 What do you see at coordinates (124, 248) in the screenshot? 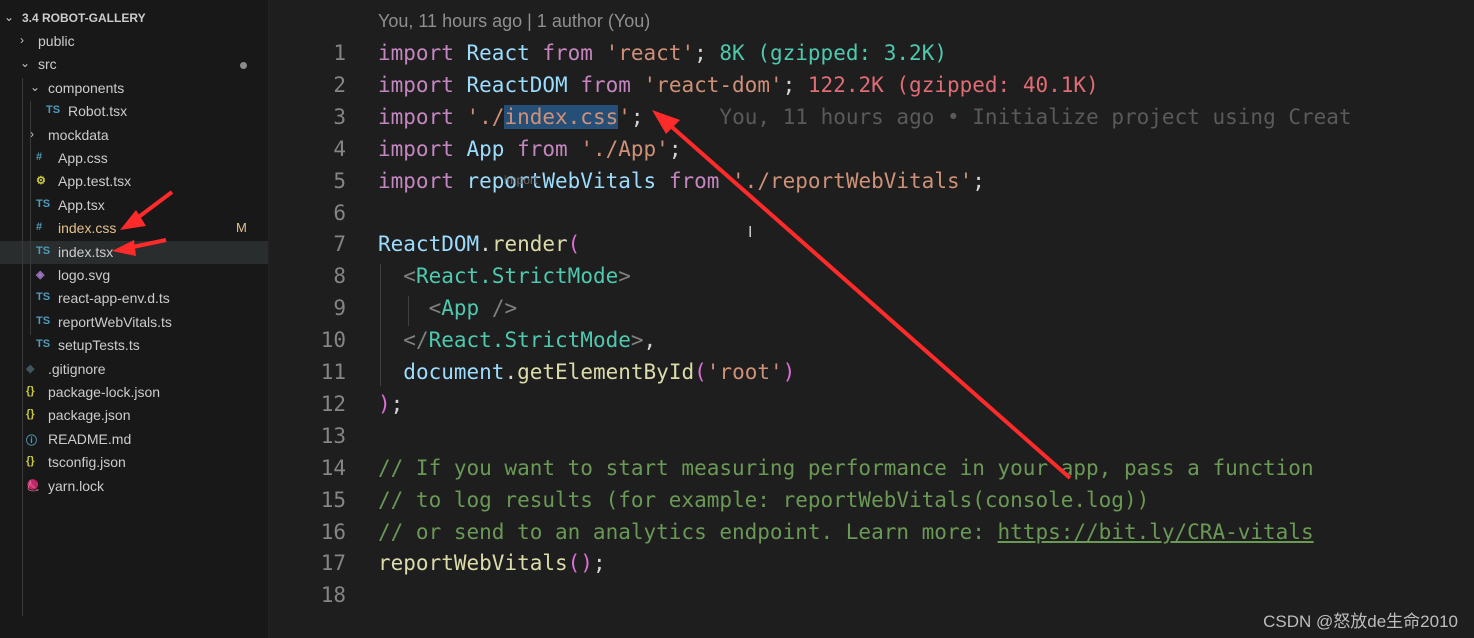
I see `annotation-arrow-head` at bounding box center [124, 248].